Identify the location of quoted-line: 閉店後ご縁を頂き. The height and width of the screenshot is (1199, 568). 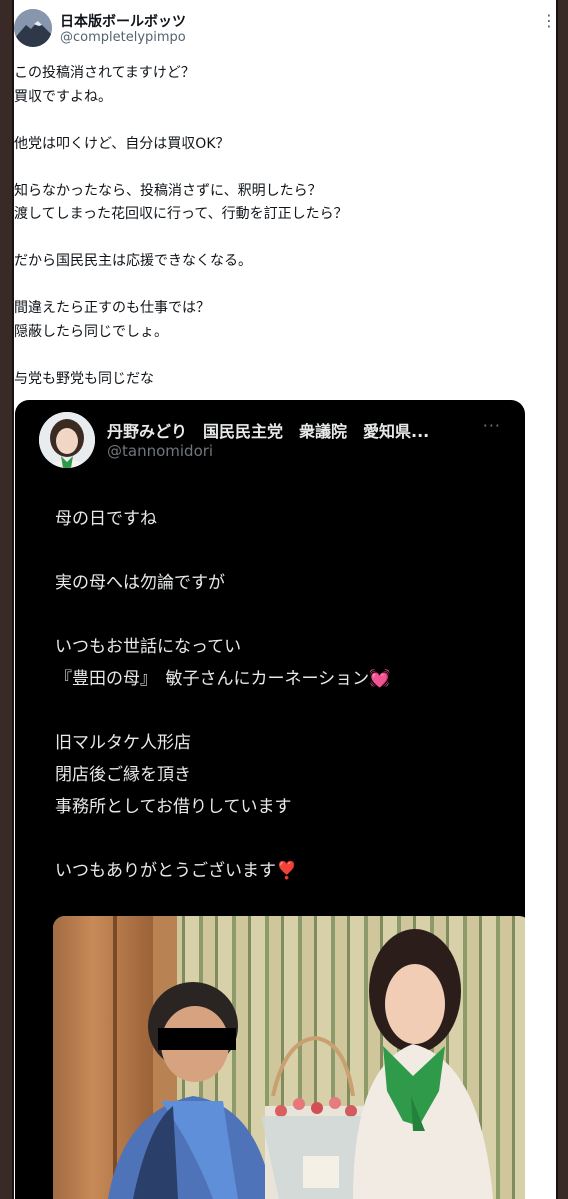
(123, 775).